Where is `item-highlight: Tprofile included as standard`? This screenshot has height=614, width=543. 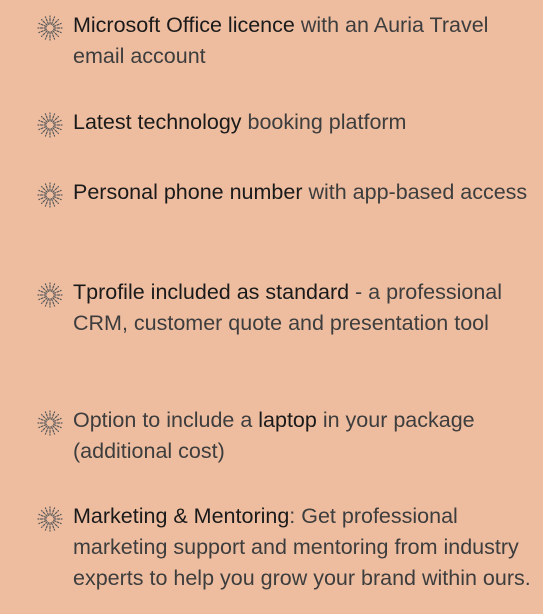 item-highlight: Tprofile included as standard is located at coordinates (211, 292).